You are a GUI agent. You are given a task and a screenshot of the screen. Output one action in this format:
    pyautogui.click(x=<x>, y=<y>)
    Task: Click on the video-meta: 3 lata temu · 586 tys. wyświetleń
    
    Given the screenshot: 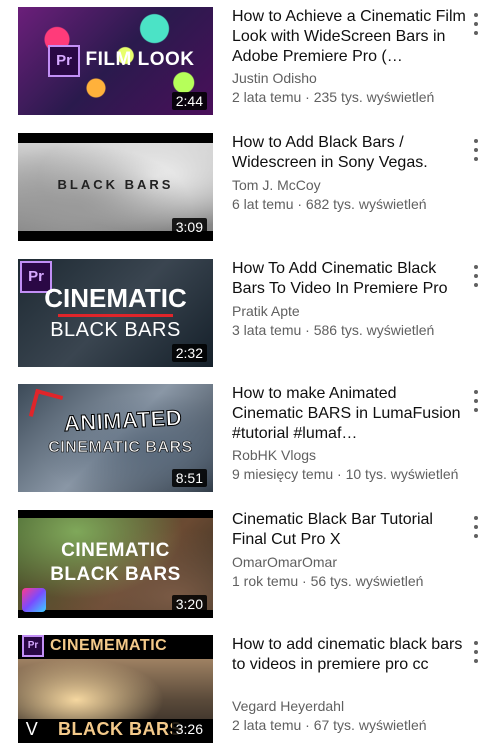 What is the action you would take?
    pyautogui.click(x=333, y=330)
    